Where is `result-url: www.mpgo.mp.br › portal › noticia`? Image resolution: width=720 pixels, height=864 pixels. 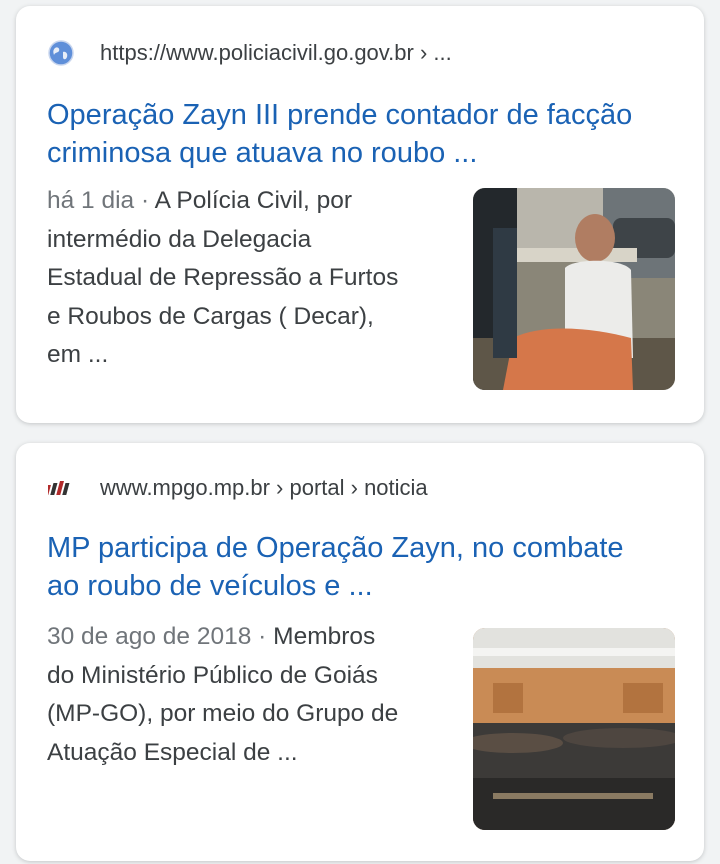
result-url: www.mpgo.mp.br › portal › noticia is located at coordinates (264, 487).